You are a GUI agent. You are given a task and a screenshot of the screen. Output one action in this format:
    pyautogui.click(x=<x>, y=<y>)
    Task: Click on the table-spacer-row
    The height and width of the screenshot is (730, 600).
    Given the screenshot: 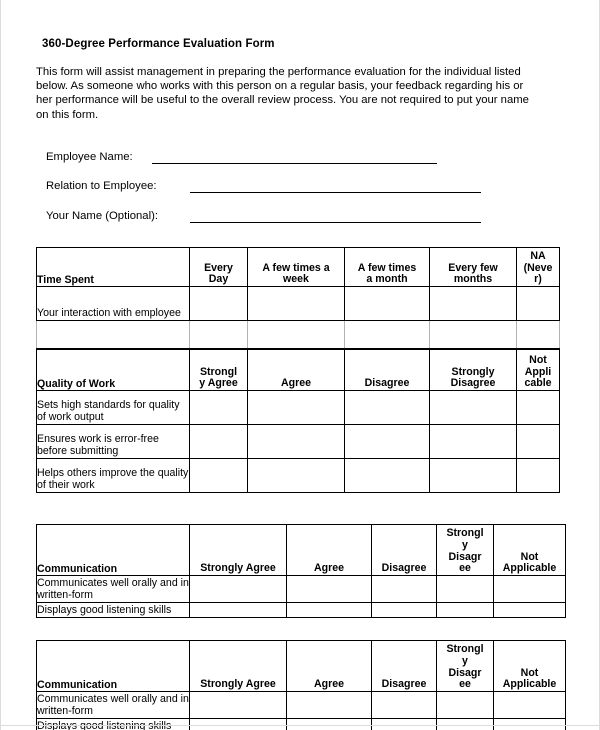 What is the action you would take?
    pyautogui.click(x=298, y=334)
    